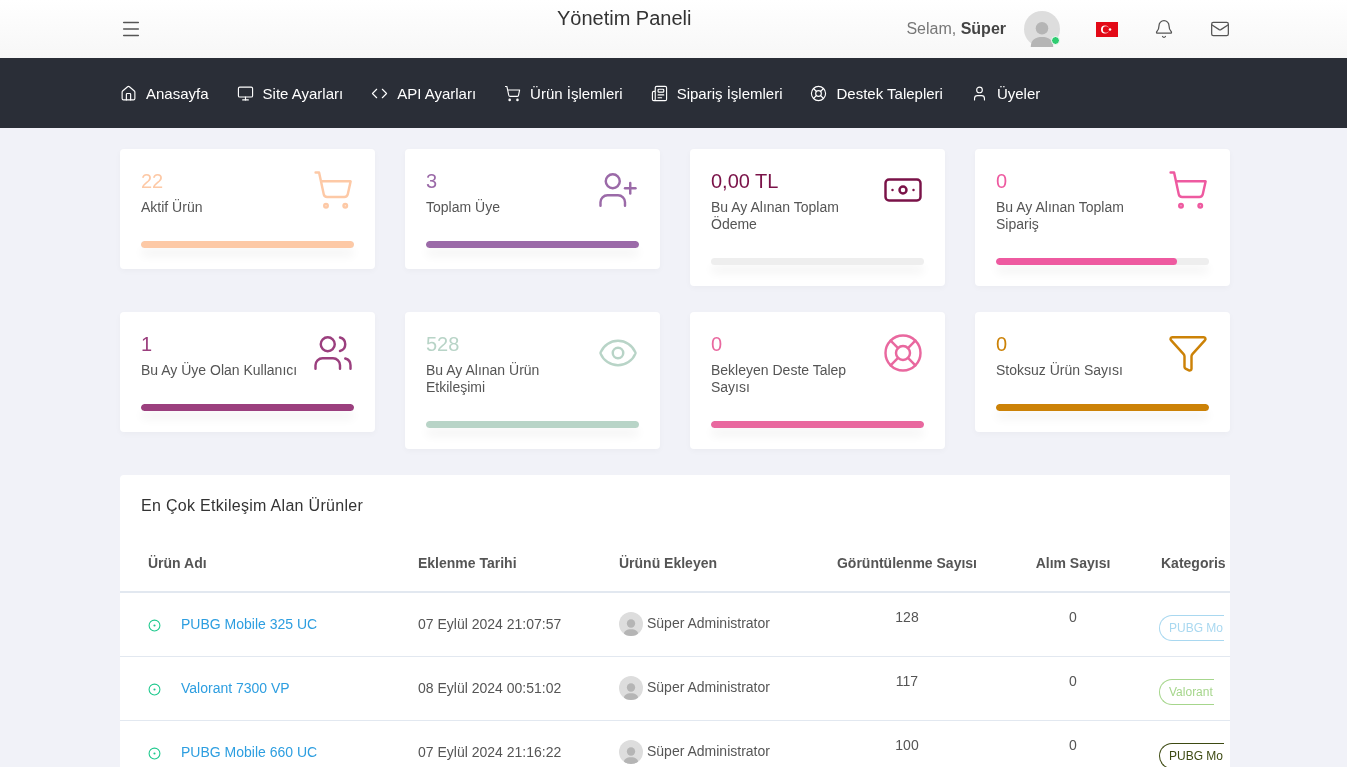  What do you see at coordinates (245, 93) in the screenshot?
I see `monitor-icon` at bounding box center [245, 93].